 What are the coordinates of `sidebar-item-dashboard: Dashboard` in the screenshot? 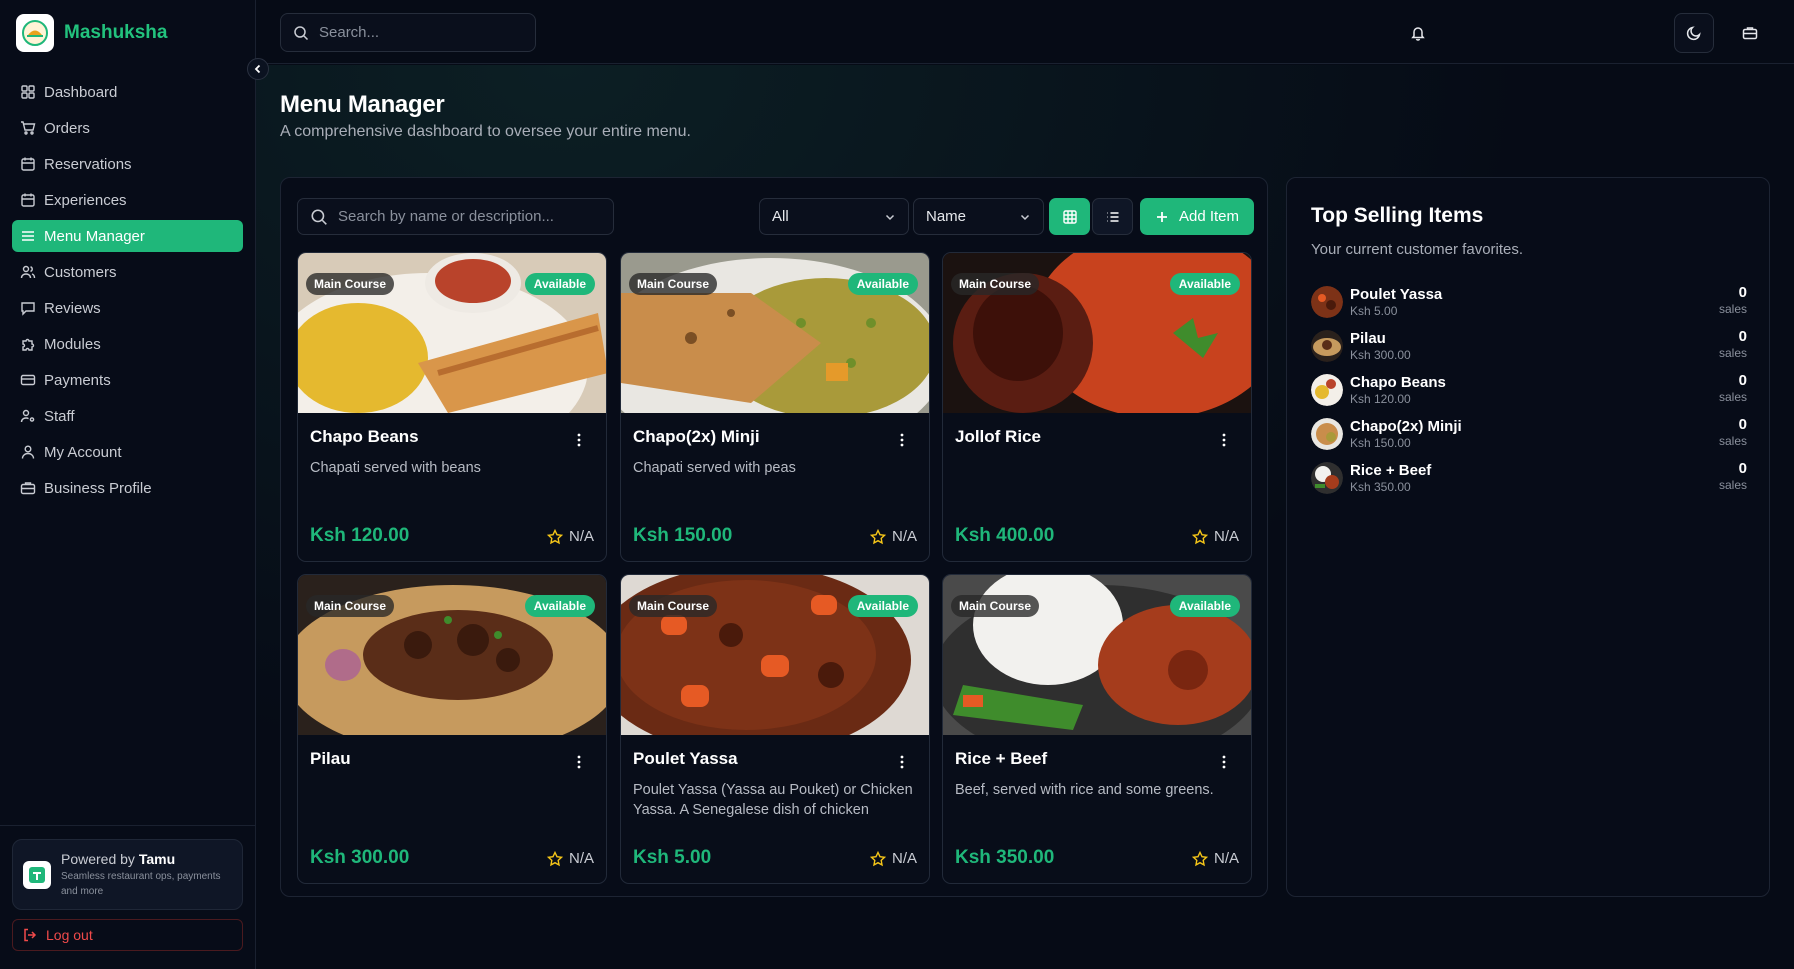 It's located at (127, 92).